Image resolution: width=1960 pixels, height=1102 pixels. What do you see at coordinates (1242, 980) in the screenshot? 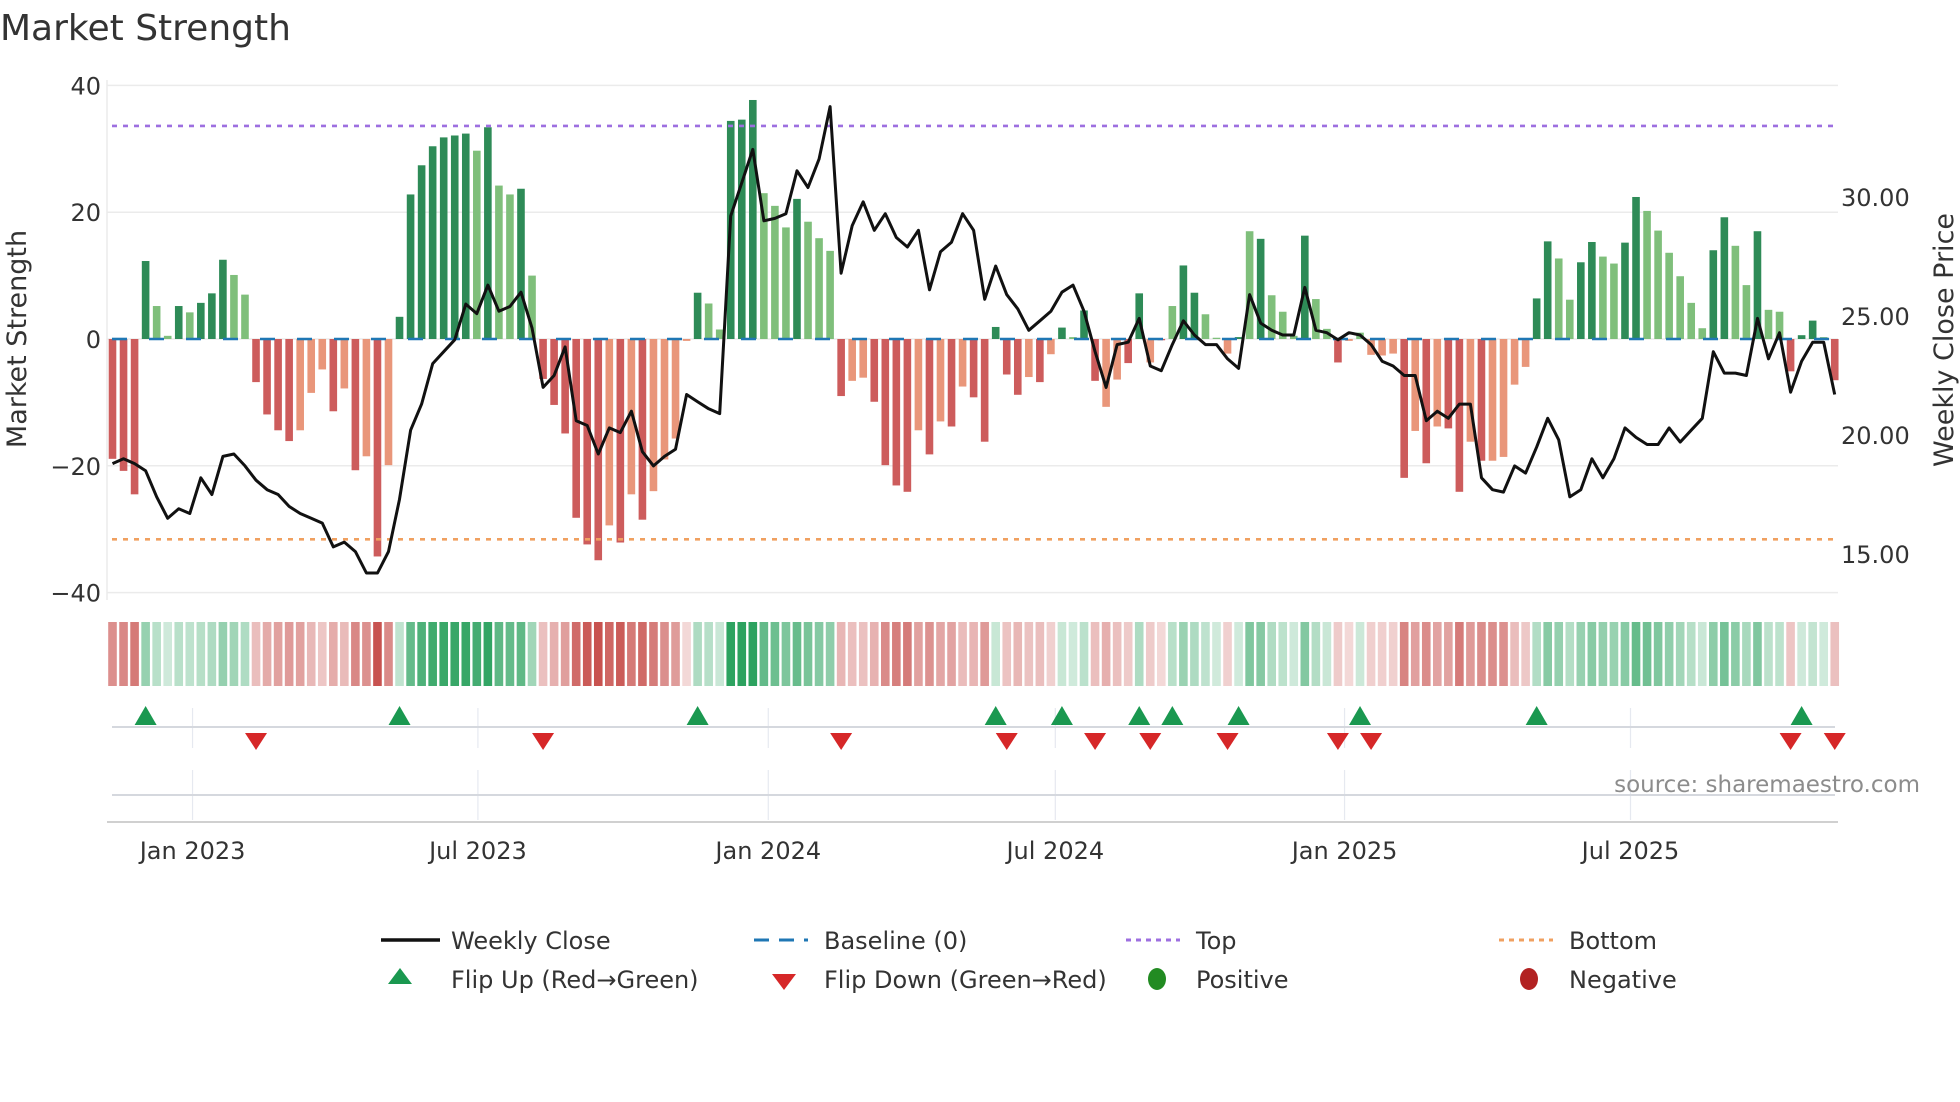
I see `legend-positive: Positive` at bounding box center [1242, 980].